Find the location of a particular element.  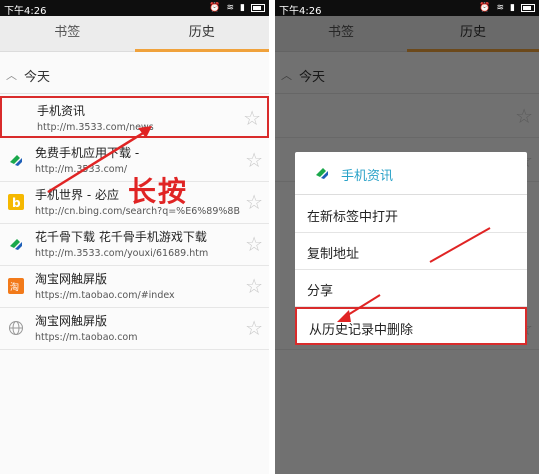

long-press-annotation: 长按 is located at coordinates (158, 191).